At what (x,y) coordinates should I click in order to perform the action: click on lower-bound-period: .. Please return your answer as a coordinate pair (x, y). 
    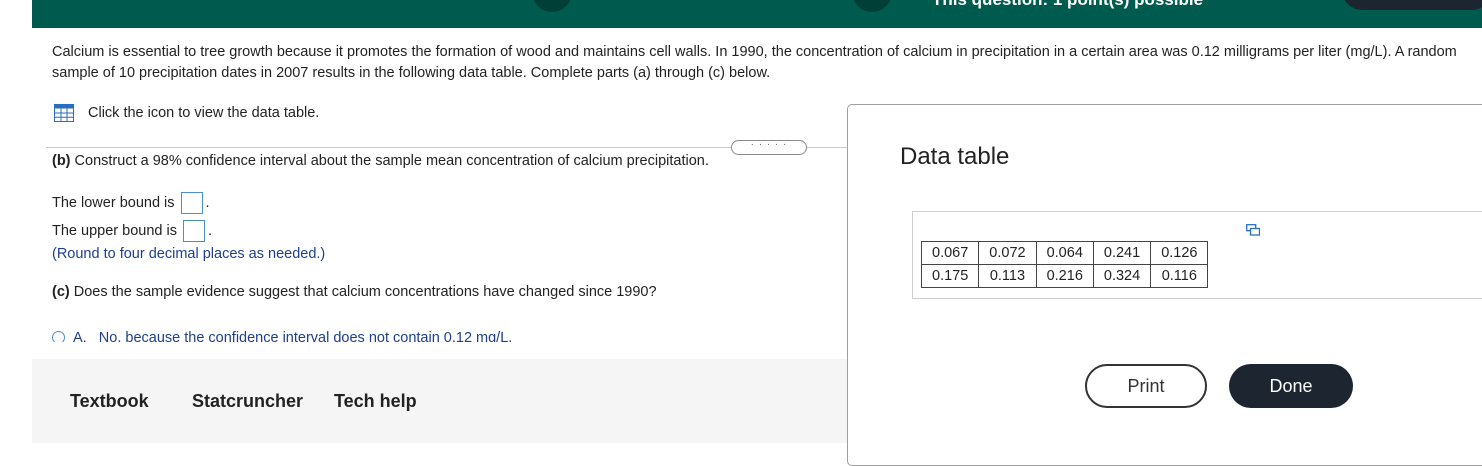
    Looking at the image, I should click on (207, 203).